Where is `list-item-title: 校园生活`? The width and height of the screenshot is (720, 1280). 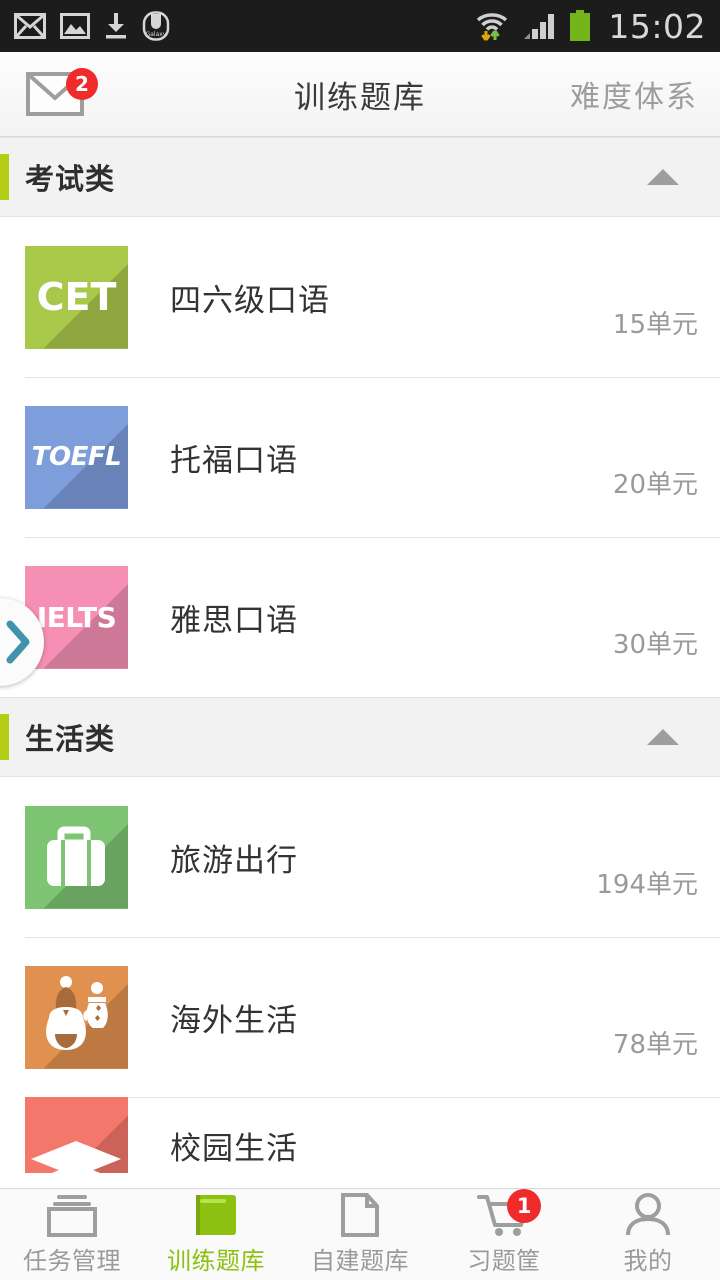
list-item-title: 校园生活 is located at coordinates (234, 1149).